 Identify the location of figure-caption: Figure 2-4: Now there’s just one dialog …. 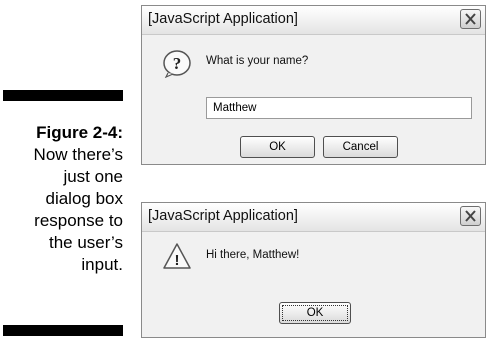
(61, 199).